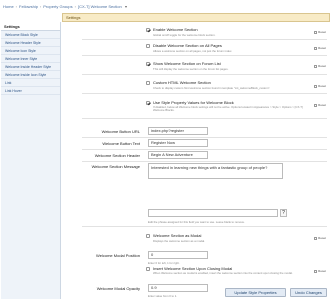 Image resolution: width=333 pixels, height=300 pixels. What do you see at coordinates (30, 83) in the screenshot?
I see `sidebar-item-link: Link` at bounding box center [30, 83].